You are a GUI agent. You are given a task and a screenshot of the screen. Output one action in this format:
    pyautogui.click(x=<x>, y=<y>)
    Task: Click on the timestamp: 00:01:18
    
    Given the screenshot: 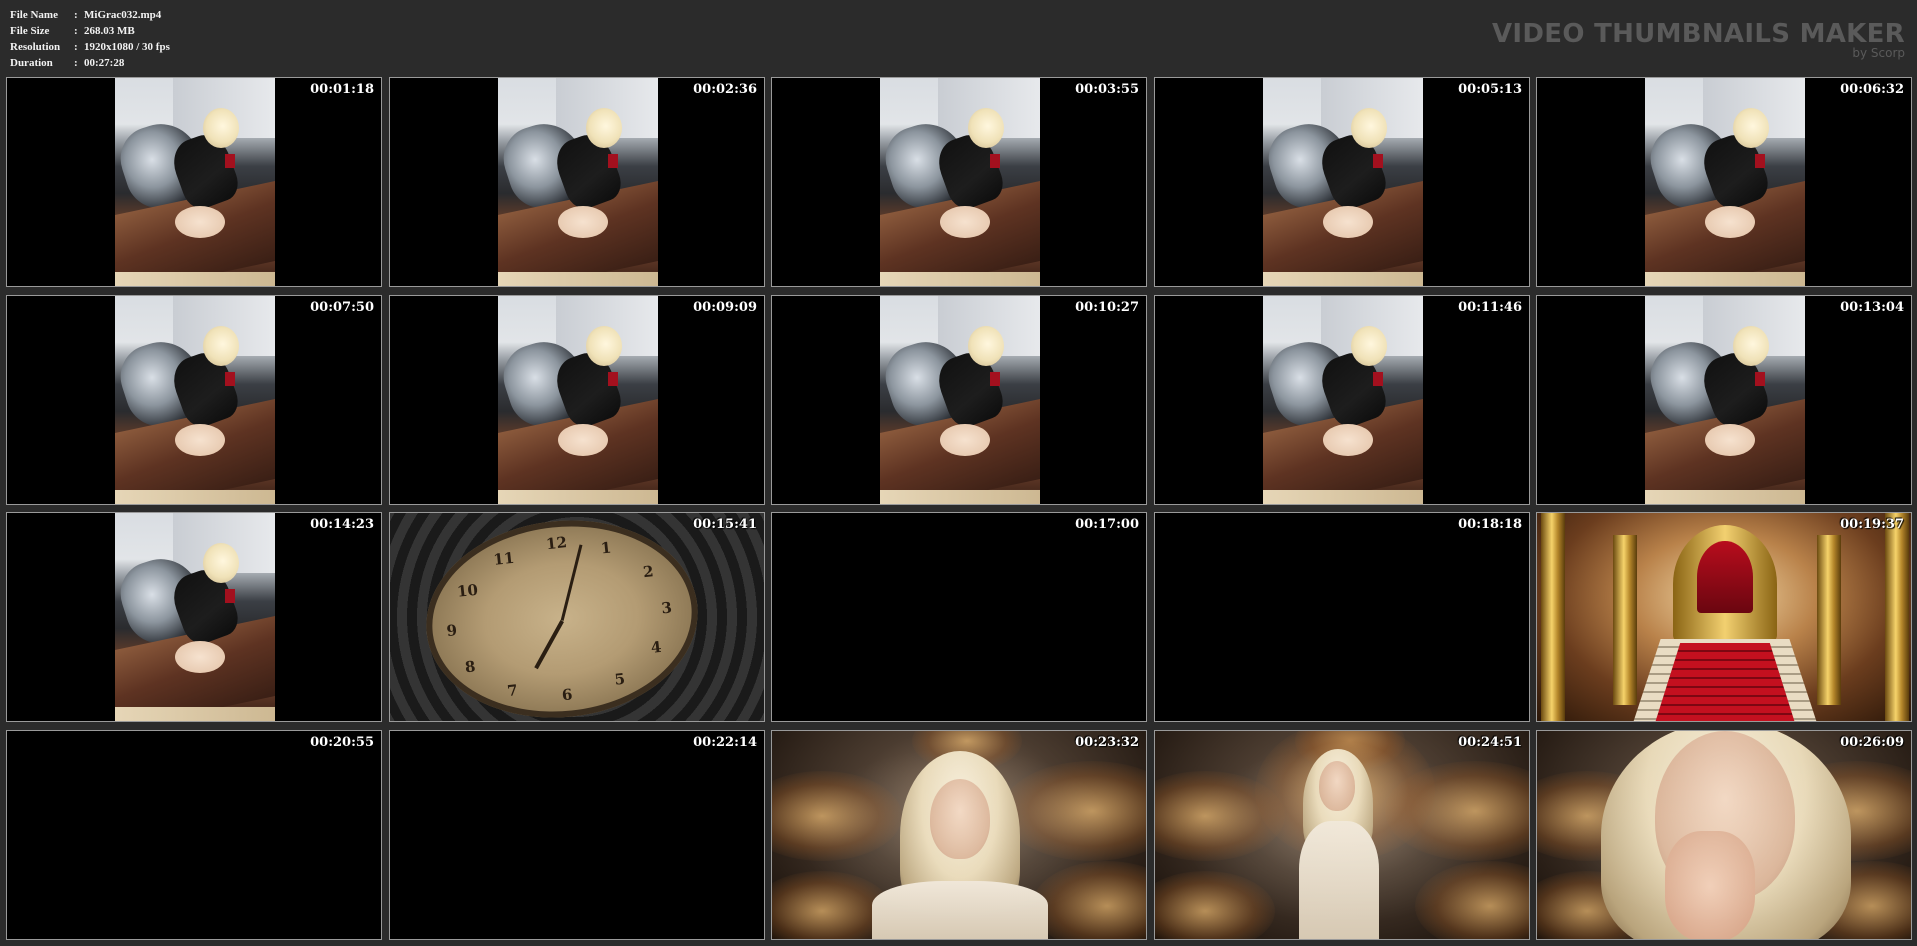 What is the action you would take?
    pyautogui.click(x=342, y=89)
    